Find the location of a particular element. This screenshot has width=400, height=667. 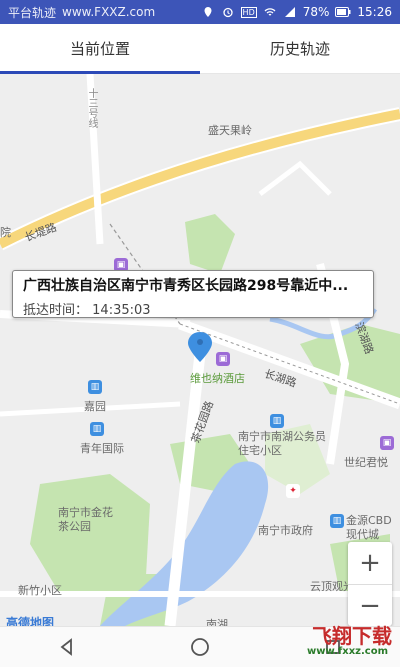

signal-icon is located at coordinates (289, 12).